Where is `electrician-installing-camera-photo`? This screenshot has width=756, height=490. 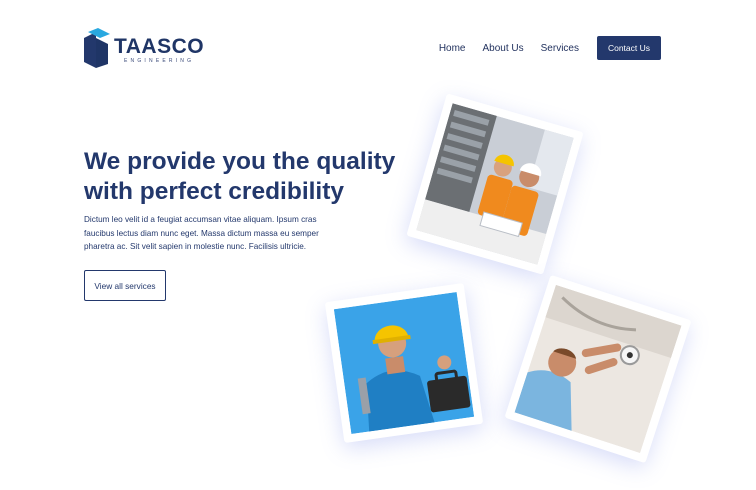
electrician-installing-camera-photo is located at coordinates (598, 369).